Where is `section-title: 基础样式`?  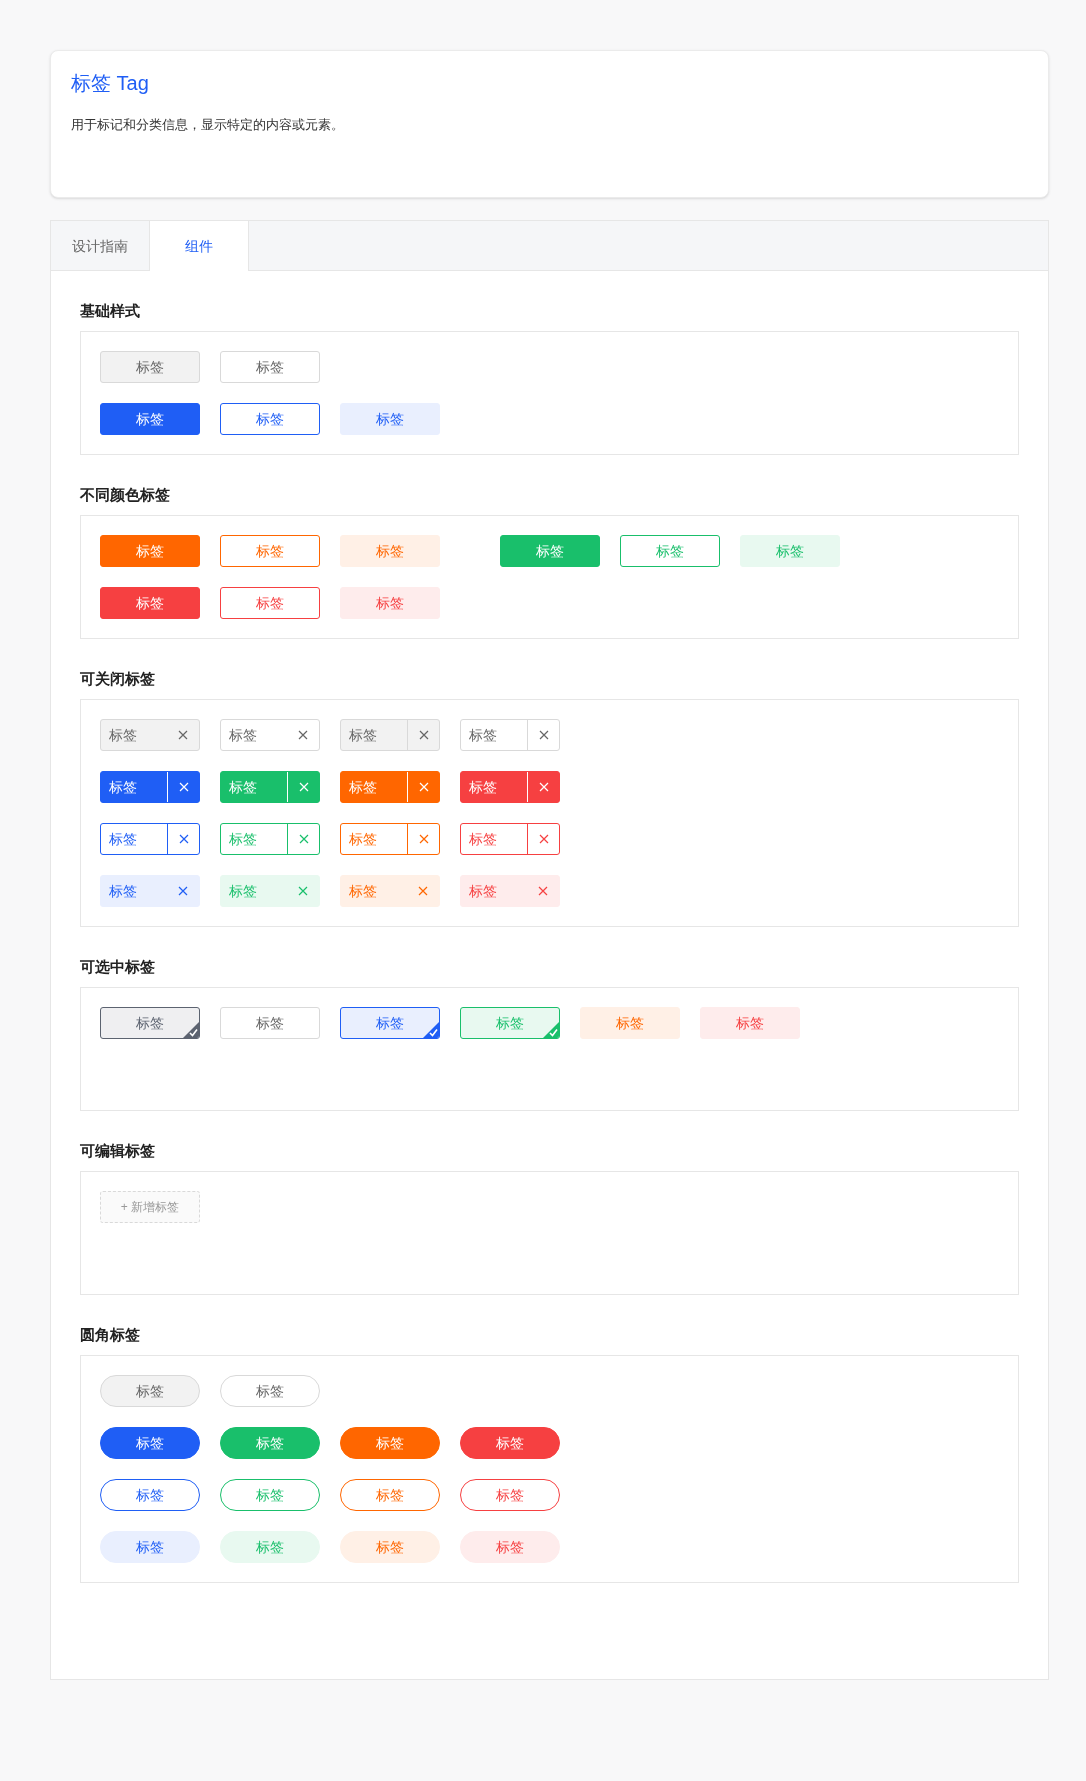 section-title: 基础样式 is located at coordinates (110, 311).